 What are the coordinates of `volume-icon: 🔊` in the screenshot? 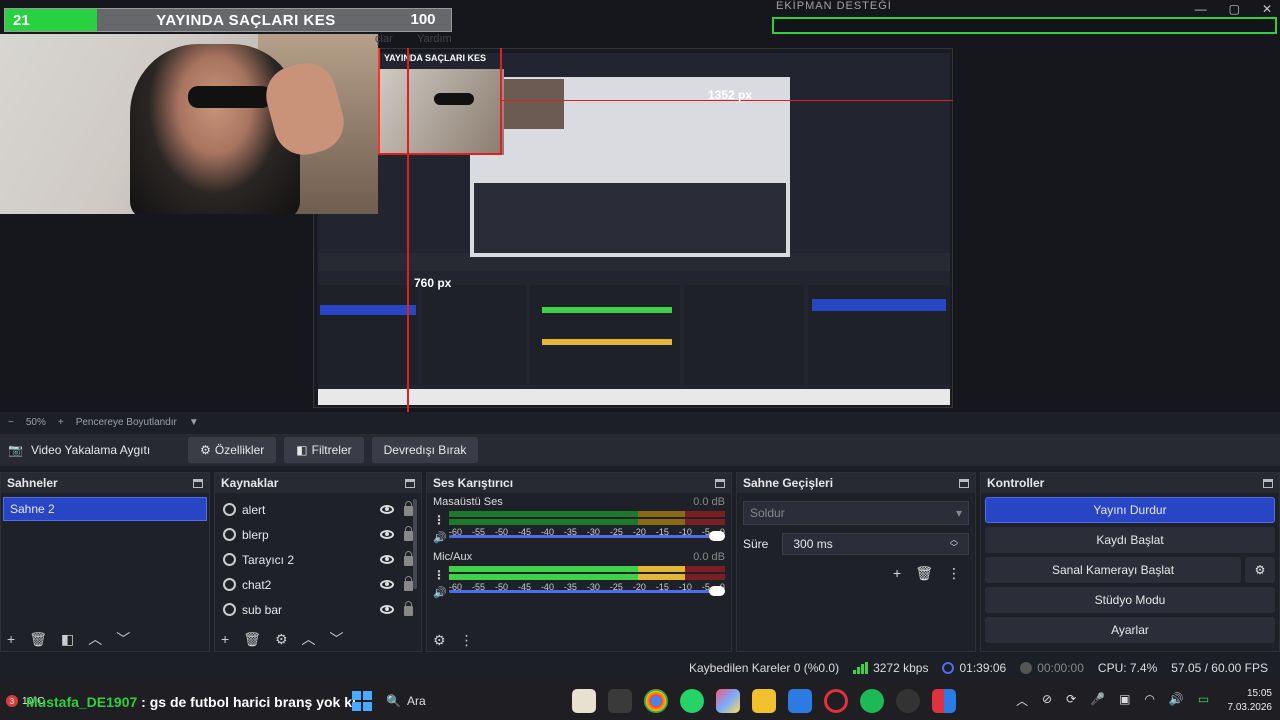 It's located at (1176, 700).